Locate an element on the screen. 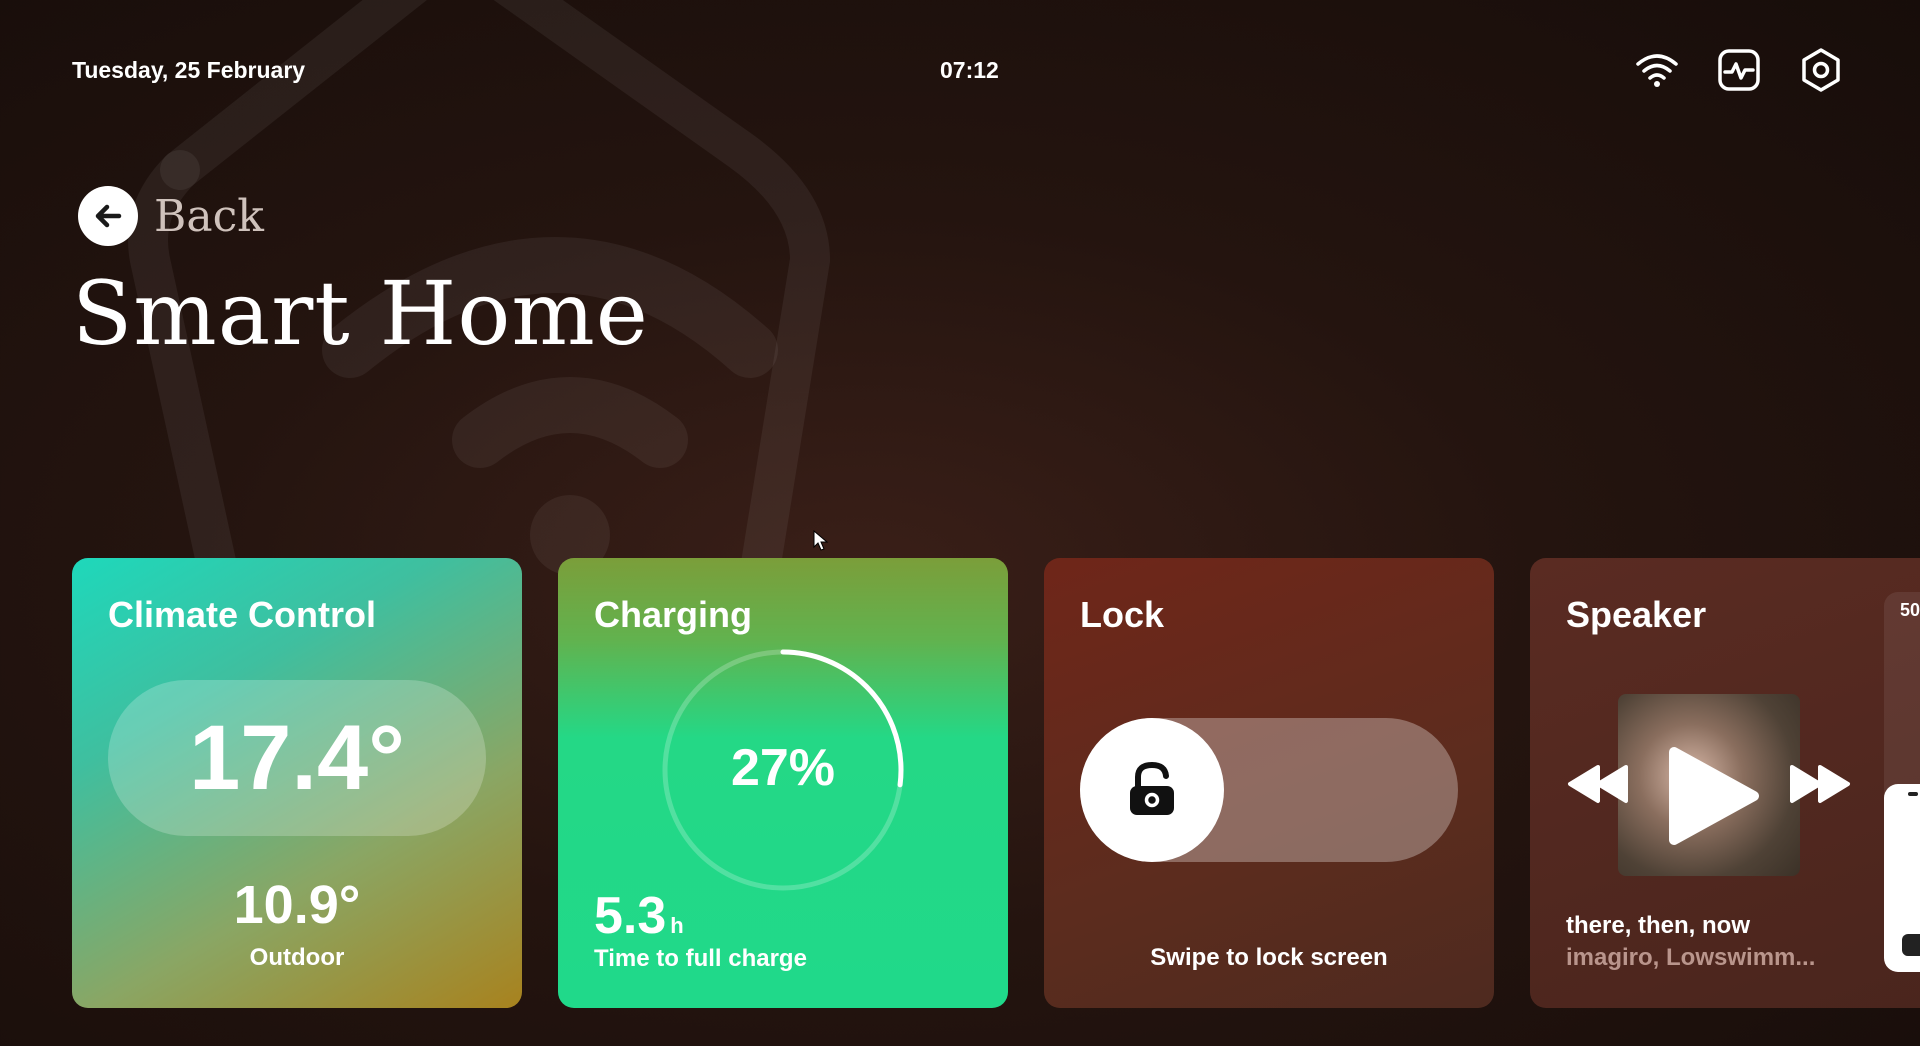 The height and width of the screenshot is (1046, 1920). page-title: Smart Home is located at coordinates (360, 313).